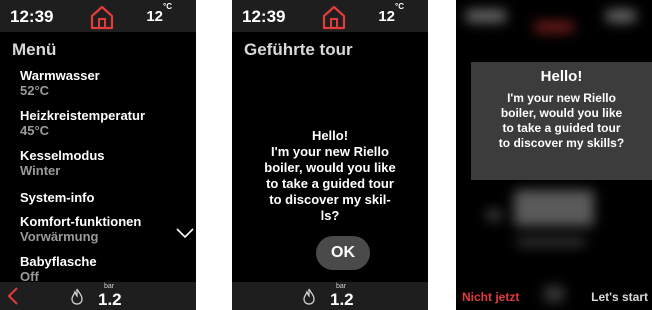  What do you see at coordinates (330, 167) in the screenshot?
I see `tour-message-line: boiler, would you like` at bounding box center [330, 167].